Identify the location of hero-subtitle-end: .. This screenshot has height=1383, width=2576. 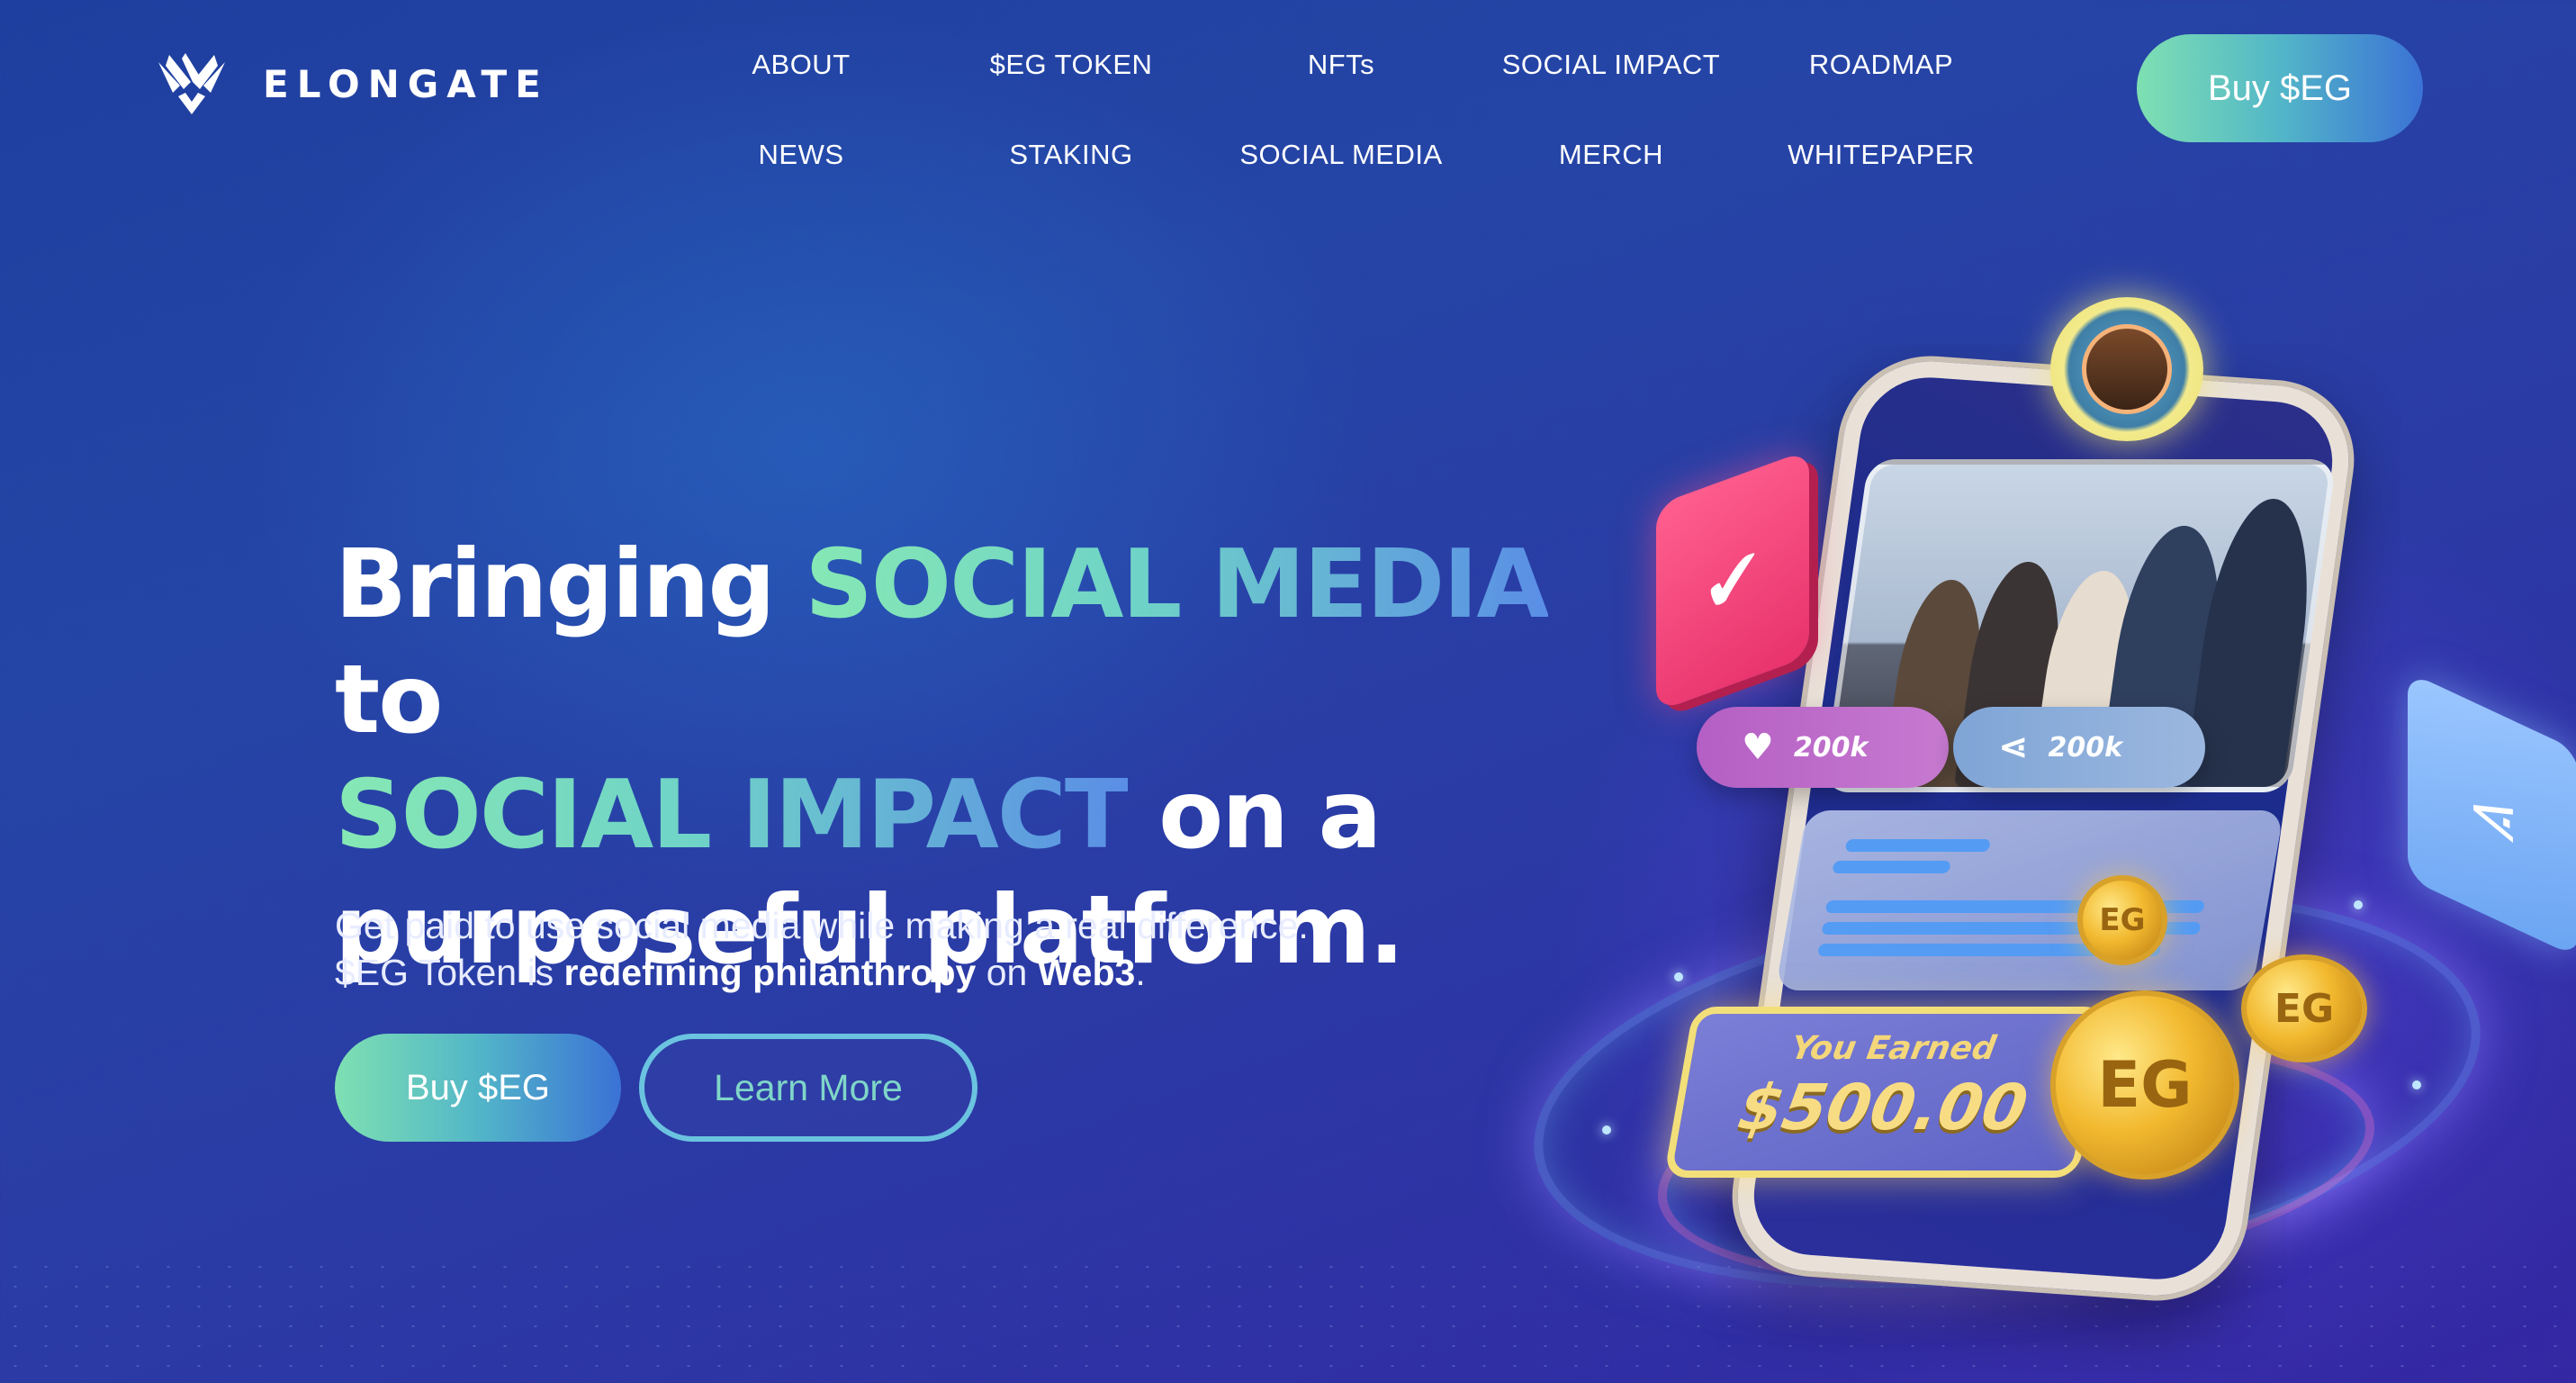
(1140, 973).